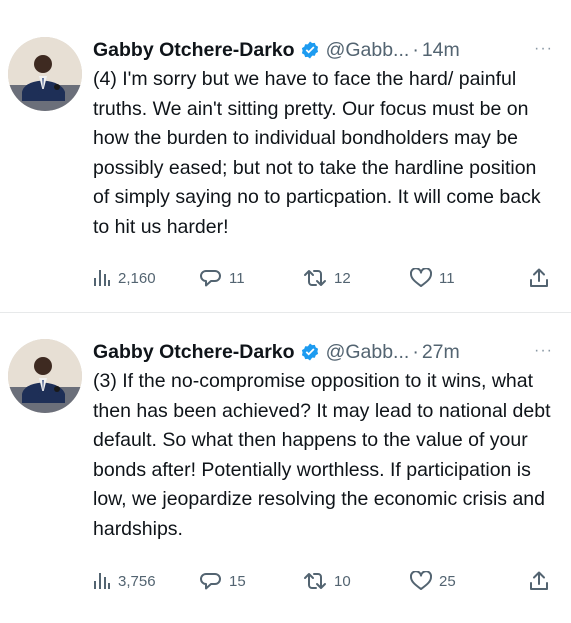  What do you see at coordinates (342, 581) in the screenshot?
I see `retweet-count: 10` at bounding box center [342, 581].